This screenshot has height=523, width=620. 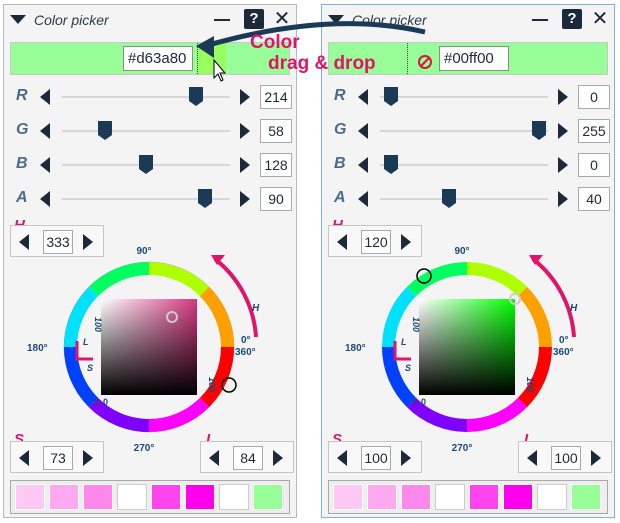 I want to click on lightness-stepper: 84, so click(x=247, y=457).